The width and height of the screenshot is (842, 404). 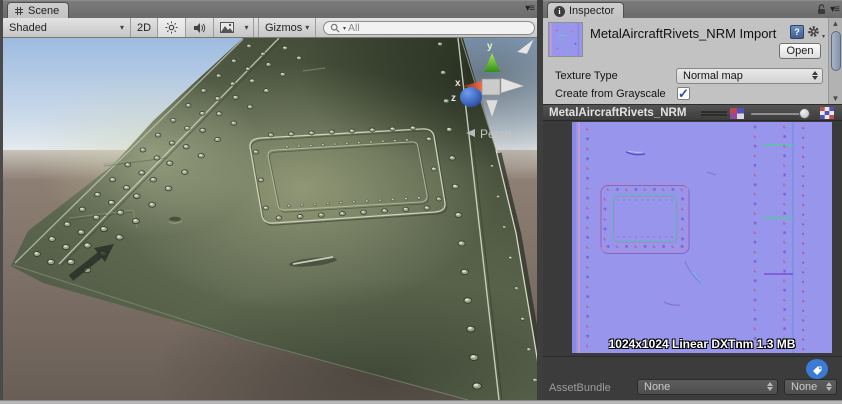 I want to click on scene-panel-menu-icon: ▾≡, so click(x=530, y=8).